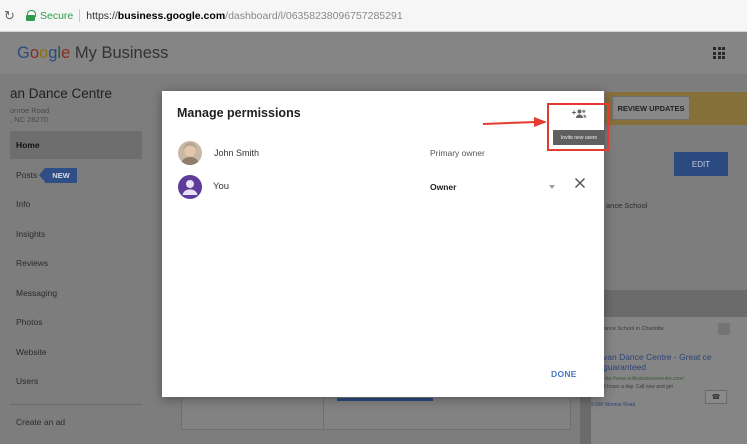 The width and height of the screenshot is (747, 444). What do you see at coordinates (552, 187) in the screenshot?
I see `chevron-down-icon` at bounding box center [552, 187].